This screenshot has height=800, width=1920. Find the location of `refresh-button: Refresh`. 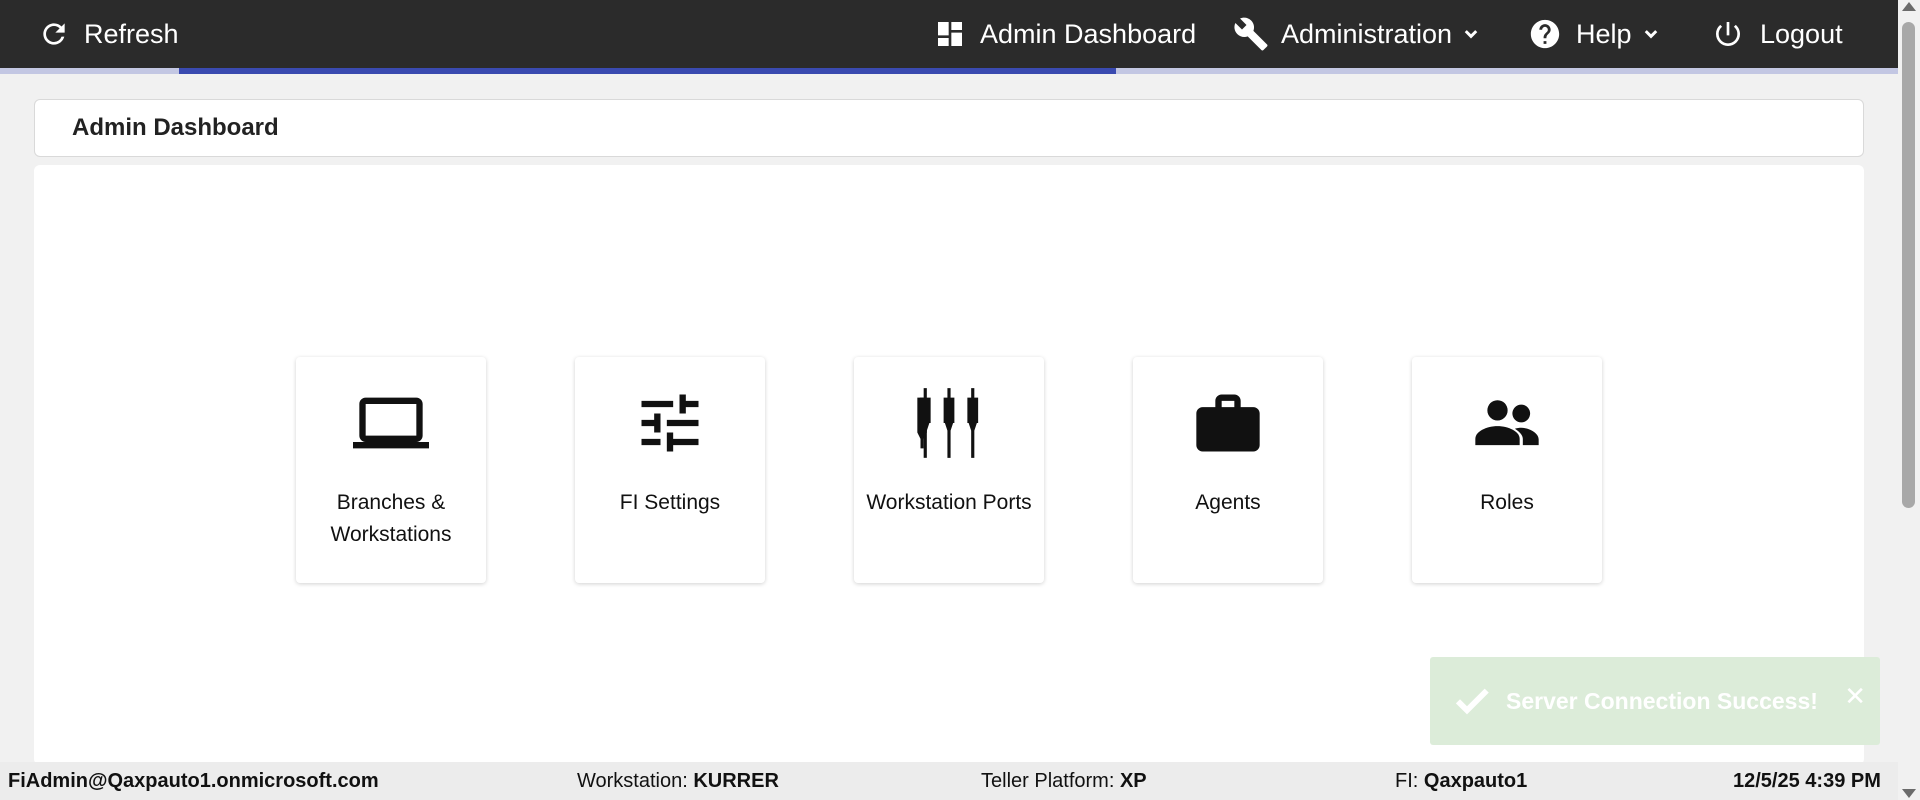

refresh-button: Refresh is located at coordinates (108, 34).